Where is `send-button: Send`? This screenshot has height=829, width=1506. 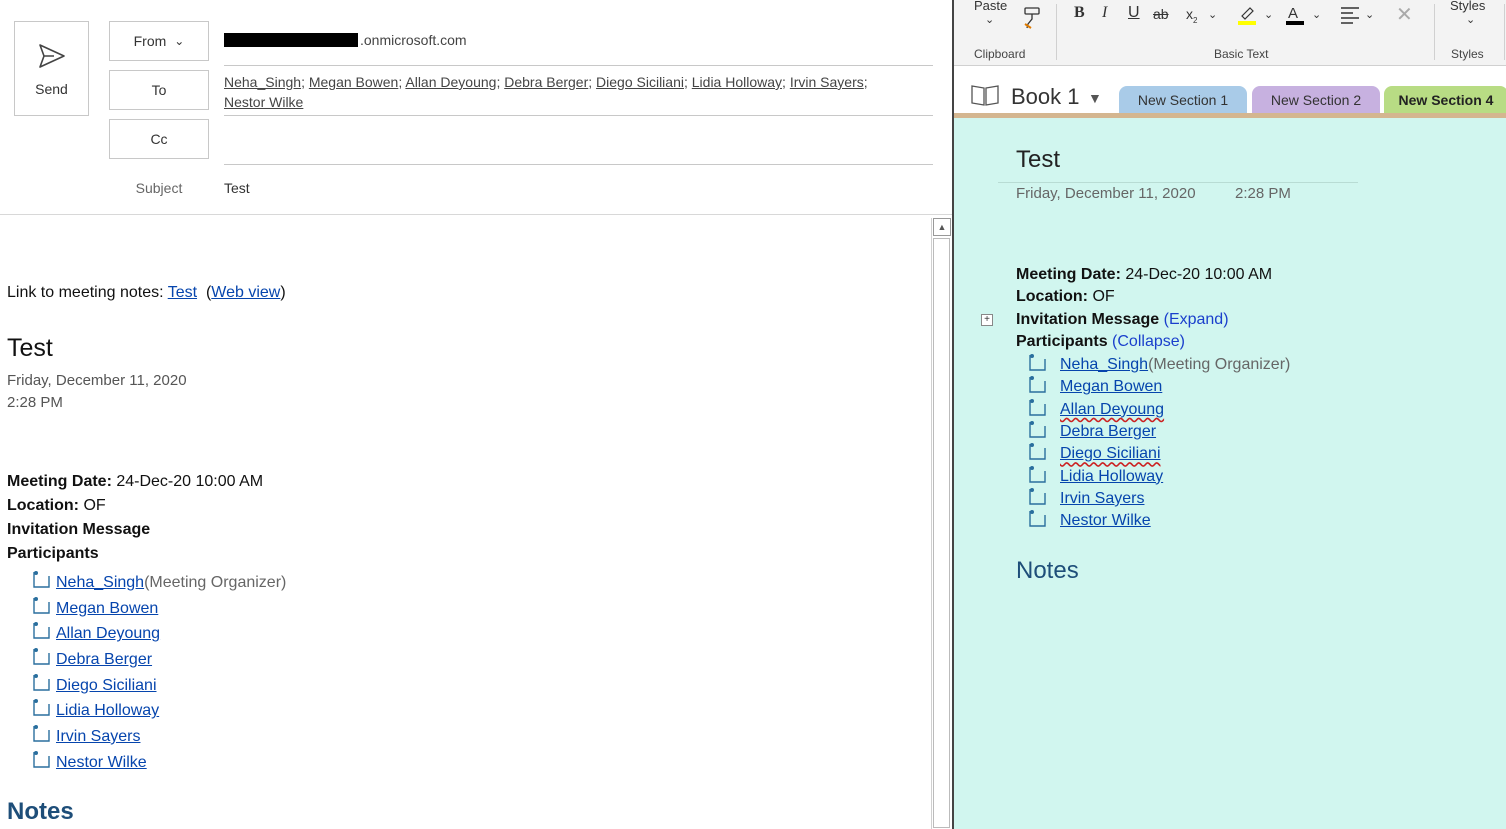
send-button: Send is located at coordinates (51, 68).